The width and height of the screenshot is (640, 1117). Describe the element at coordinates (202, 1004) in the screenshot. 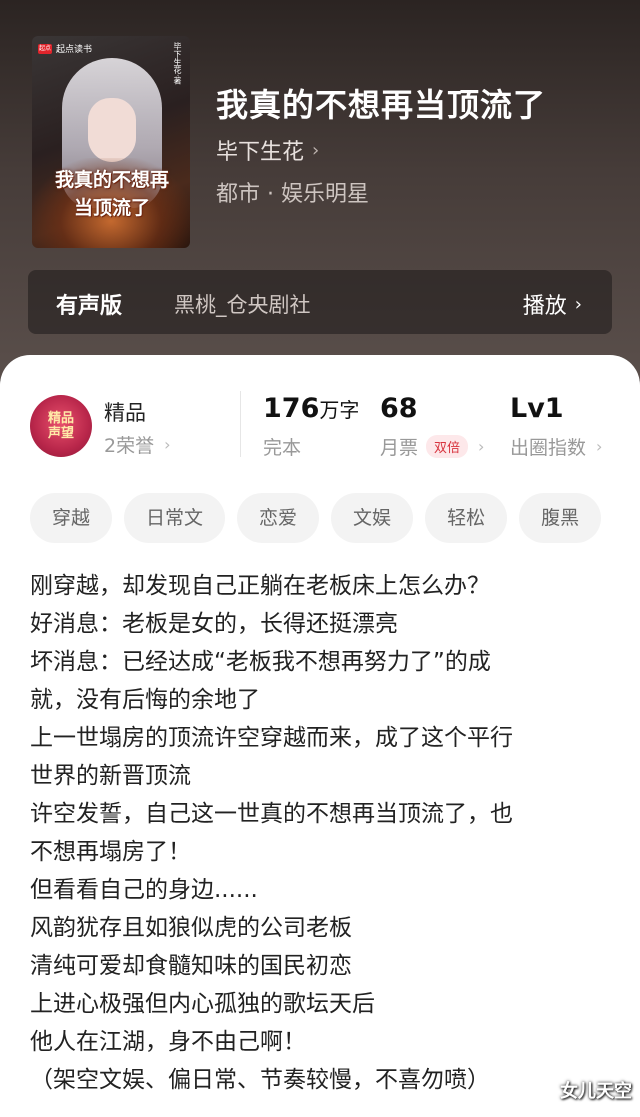

I see `description-line: 上进心极强但内心孤独的歌坛天后` at that location.